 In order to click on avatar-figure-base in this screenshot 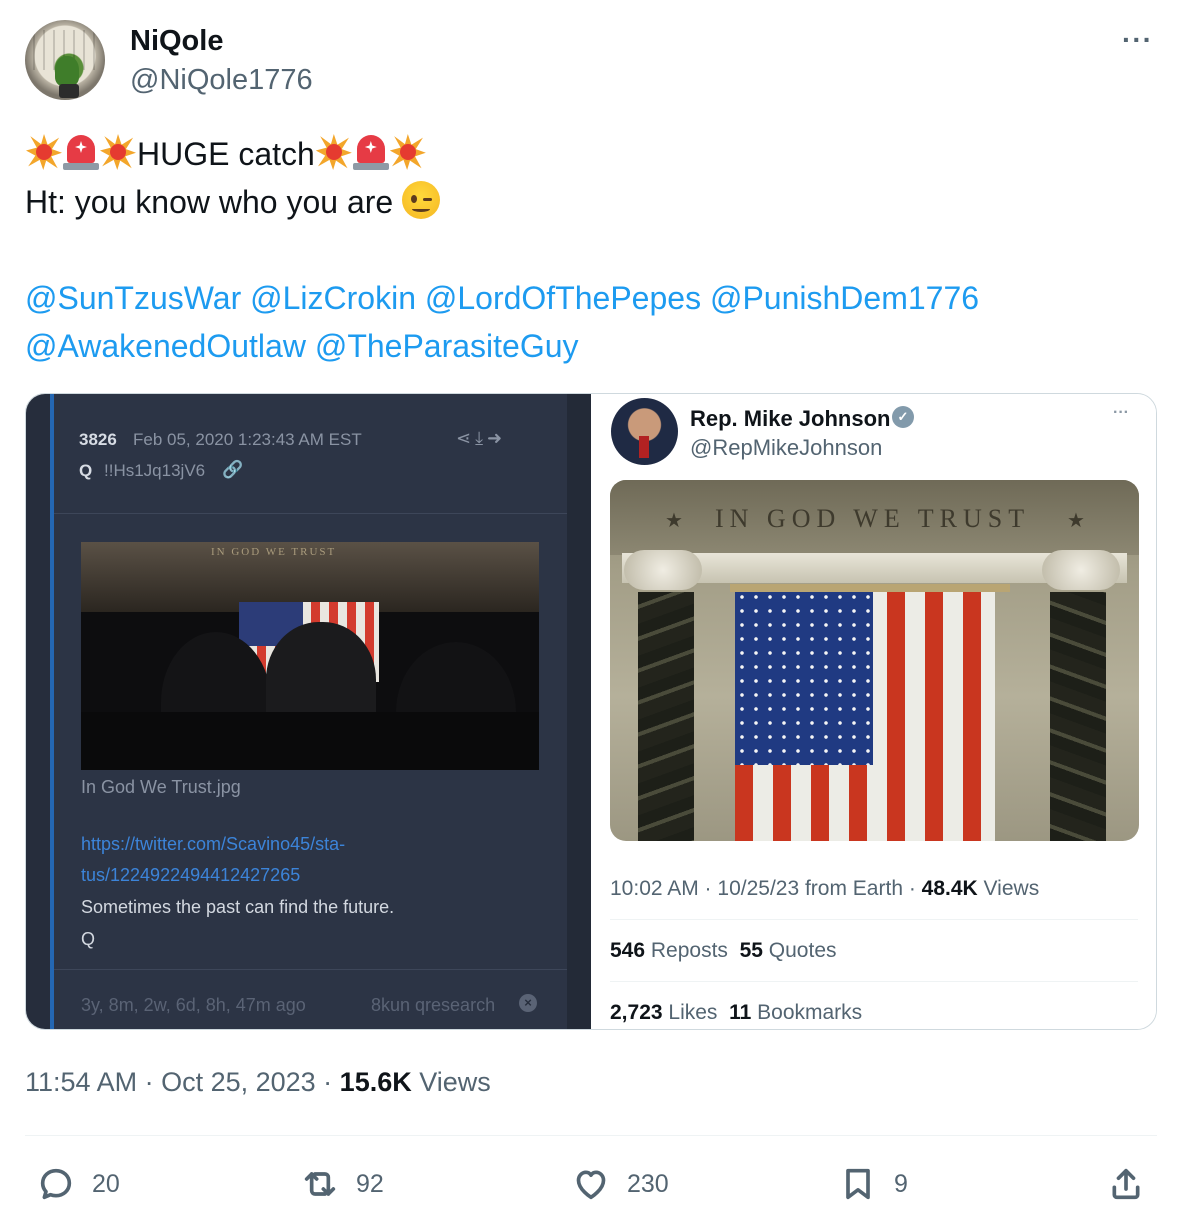, I will do `click(69, 91)`.